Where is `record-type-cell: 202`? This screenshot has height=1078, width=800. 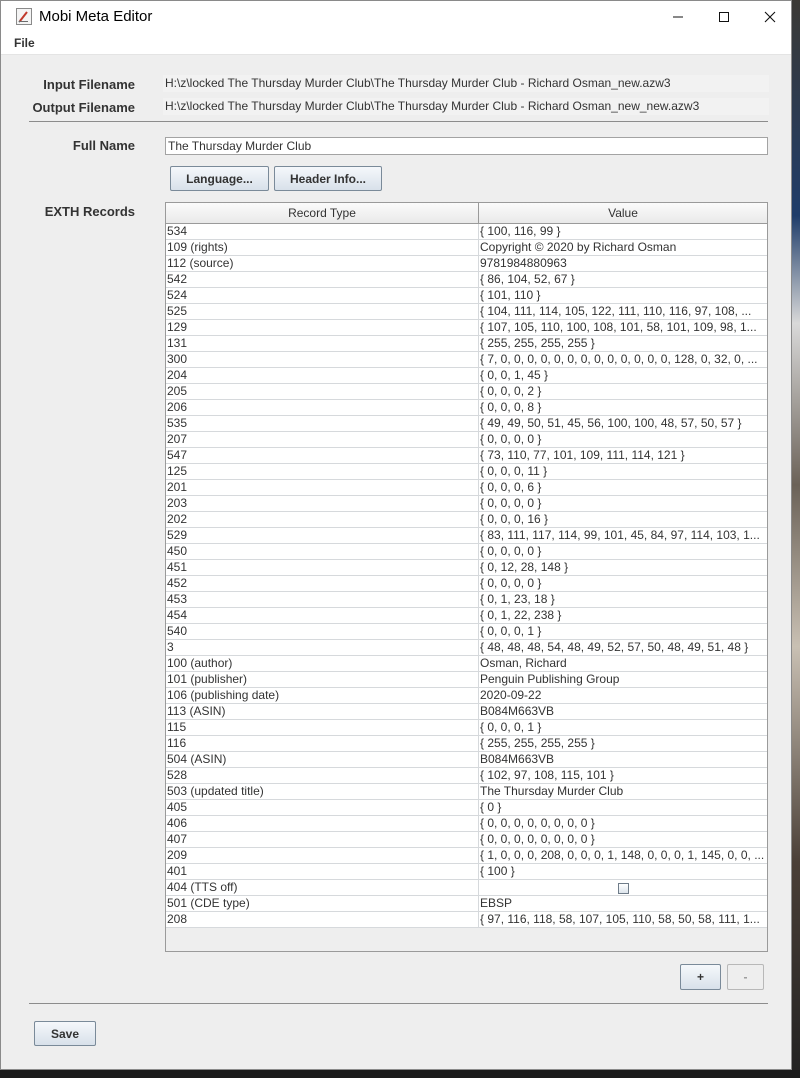
record-type-cell: 202 is located at coordinates (322, 519).